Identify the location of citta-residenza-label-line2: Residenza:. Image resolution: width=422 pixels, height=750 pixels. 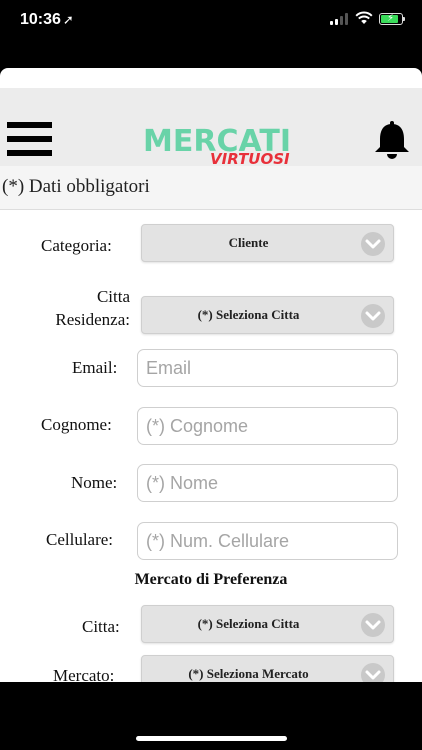
(92, 319).